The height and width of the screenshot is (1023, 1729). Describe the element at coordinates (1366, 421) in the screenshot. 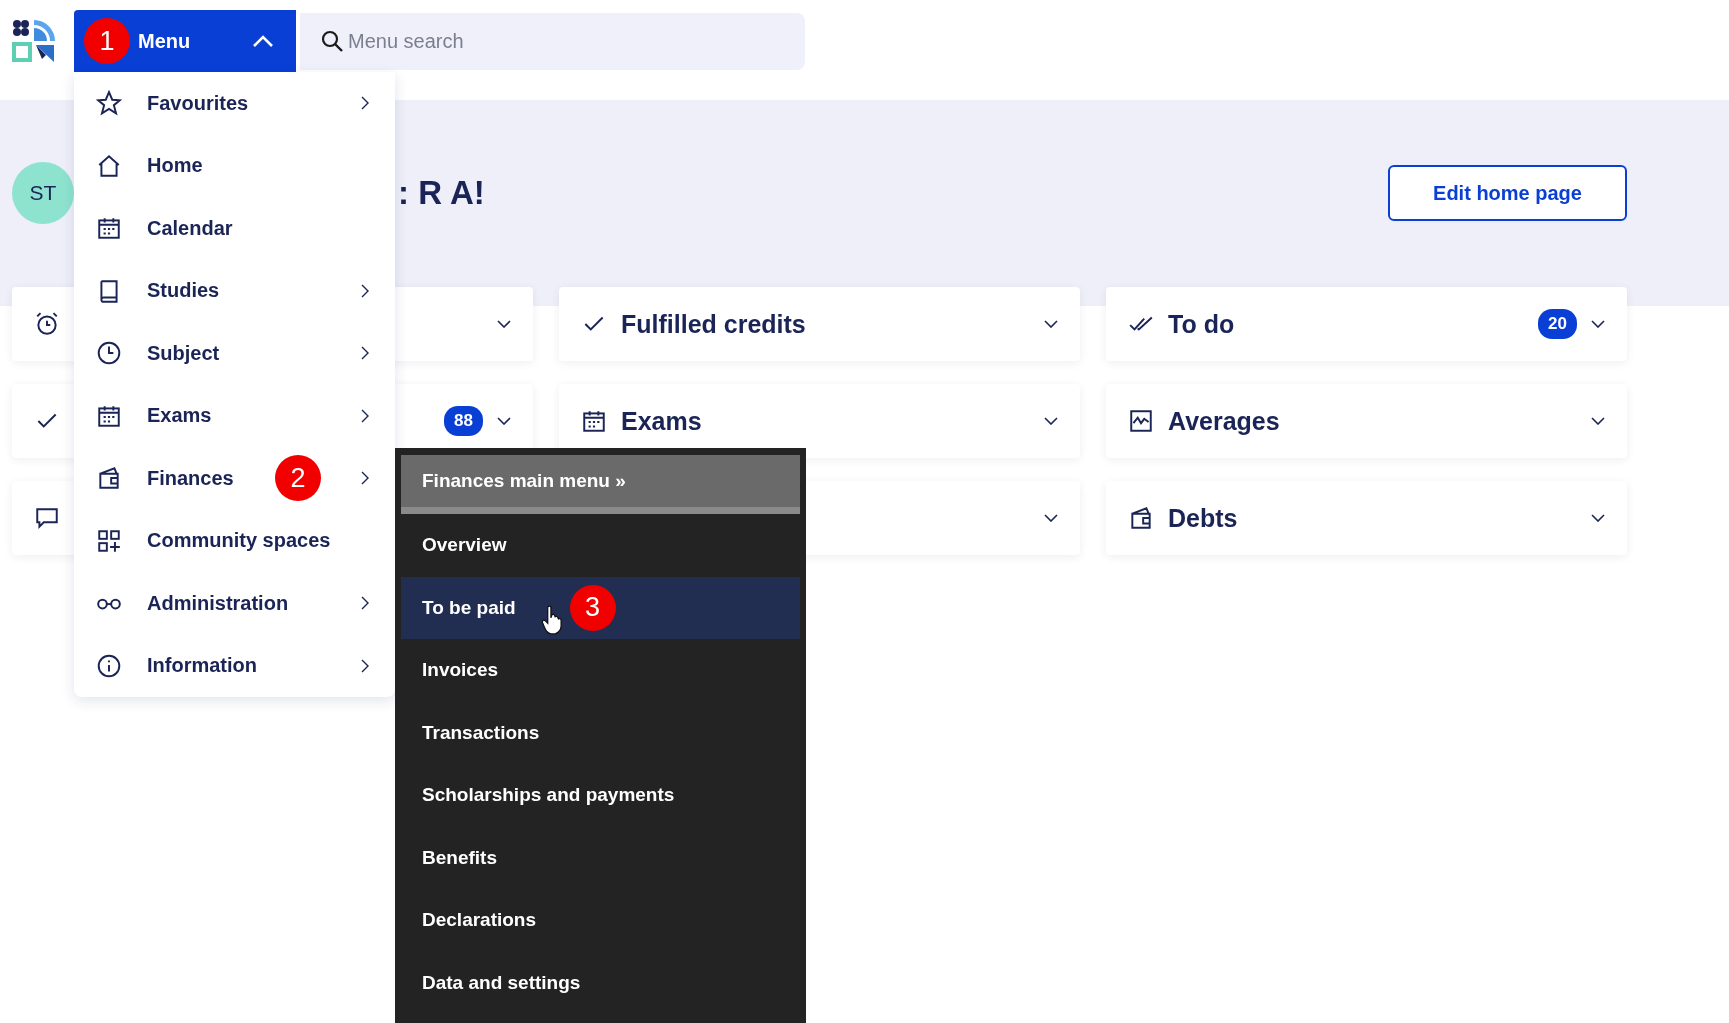

I see `widget-card: Averages` at that location.